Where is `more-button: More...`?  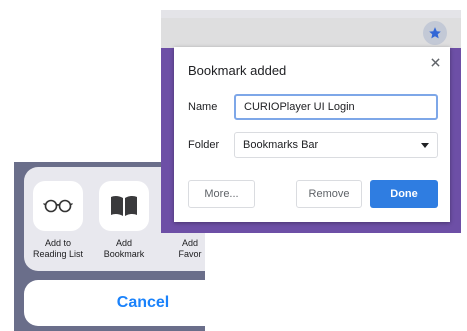
more-button: More... is located at coordinates (221, 194).